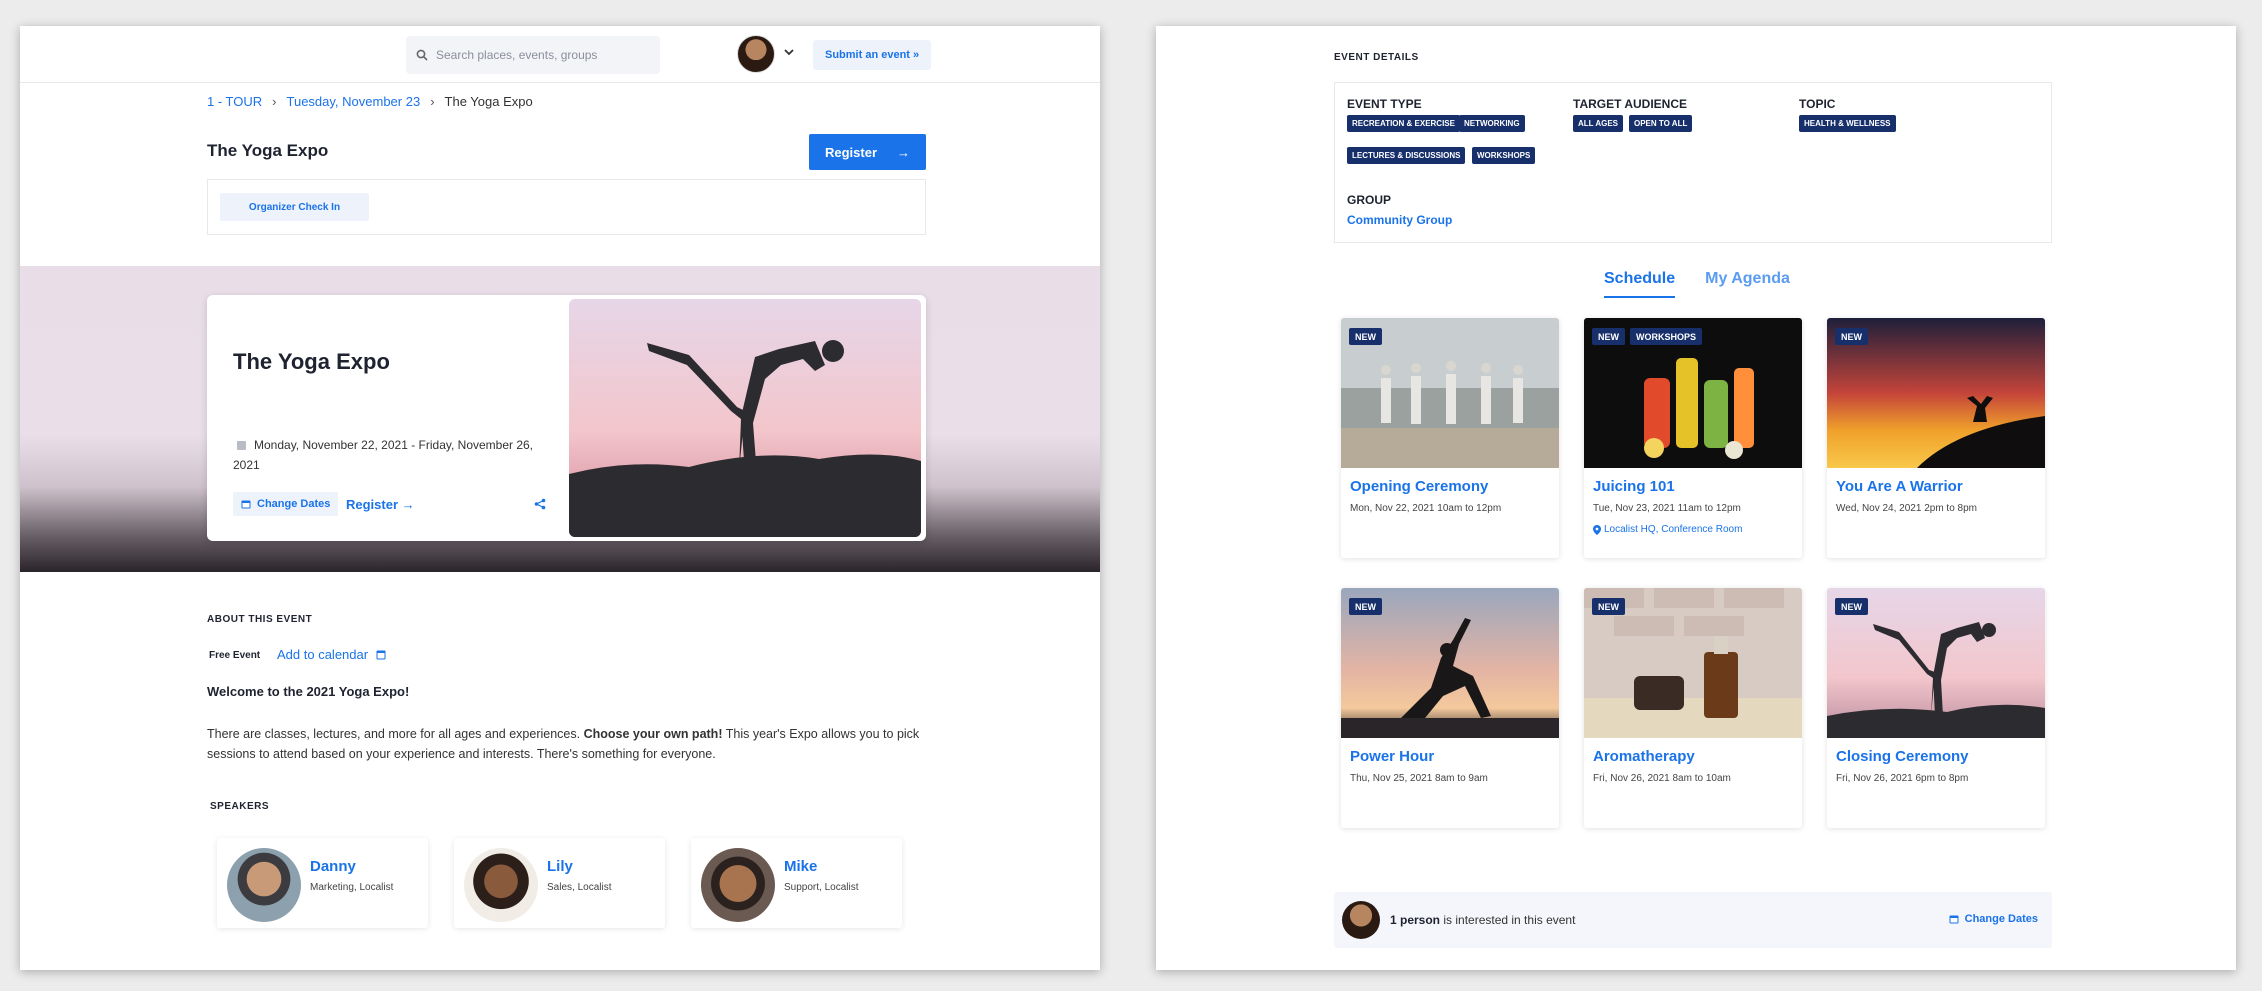  What do you see at coordinates (1504, 155) in the screenshot?
I see `tag-workshops: WORKSHOPS` at bounding box center [1504, 155].